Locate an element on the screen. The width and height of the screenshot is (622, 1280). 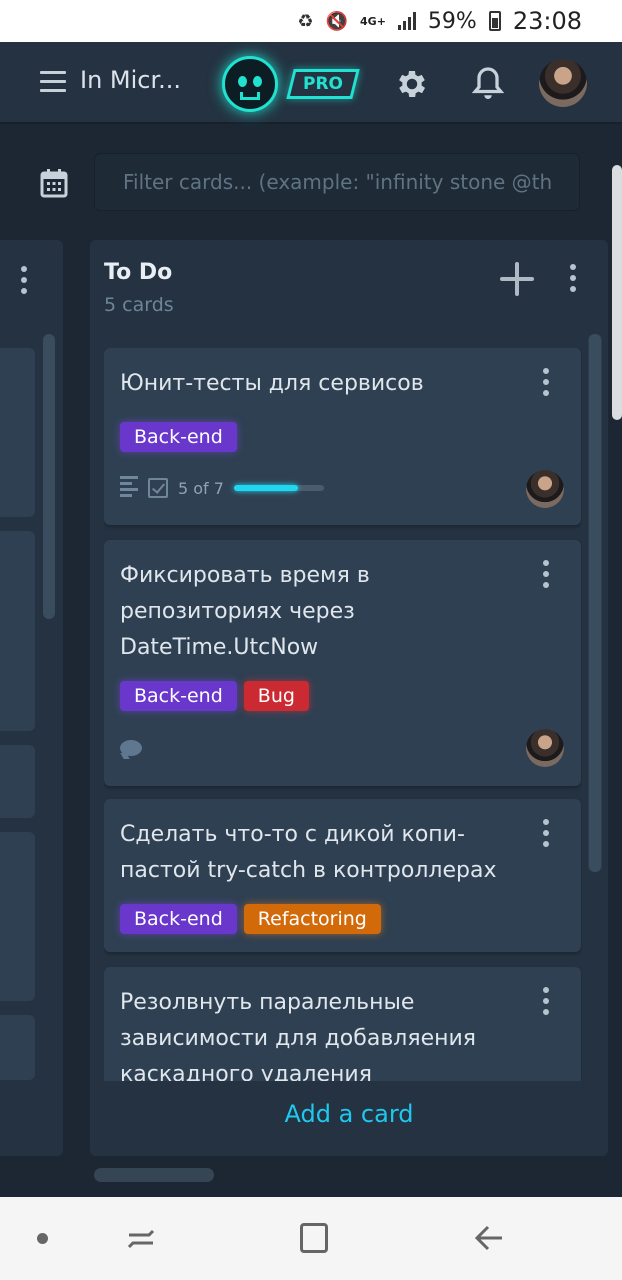
page-scrollbar is located at coordinates (617, 292).